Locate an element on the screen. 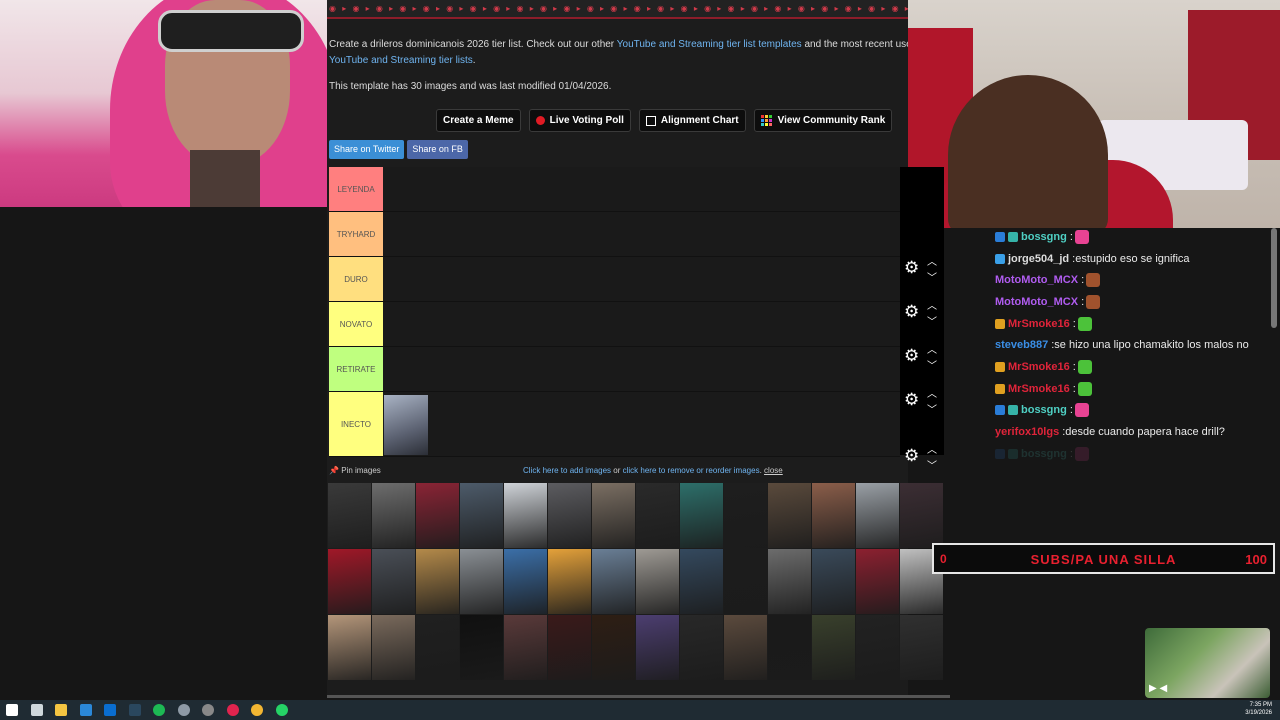 The image size is (1280, 720). edge-icon is located at coordinates (85, 710).